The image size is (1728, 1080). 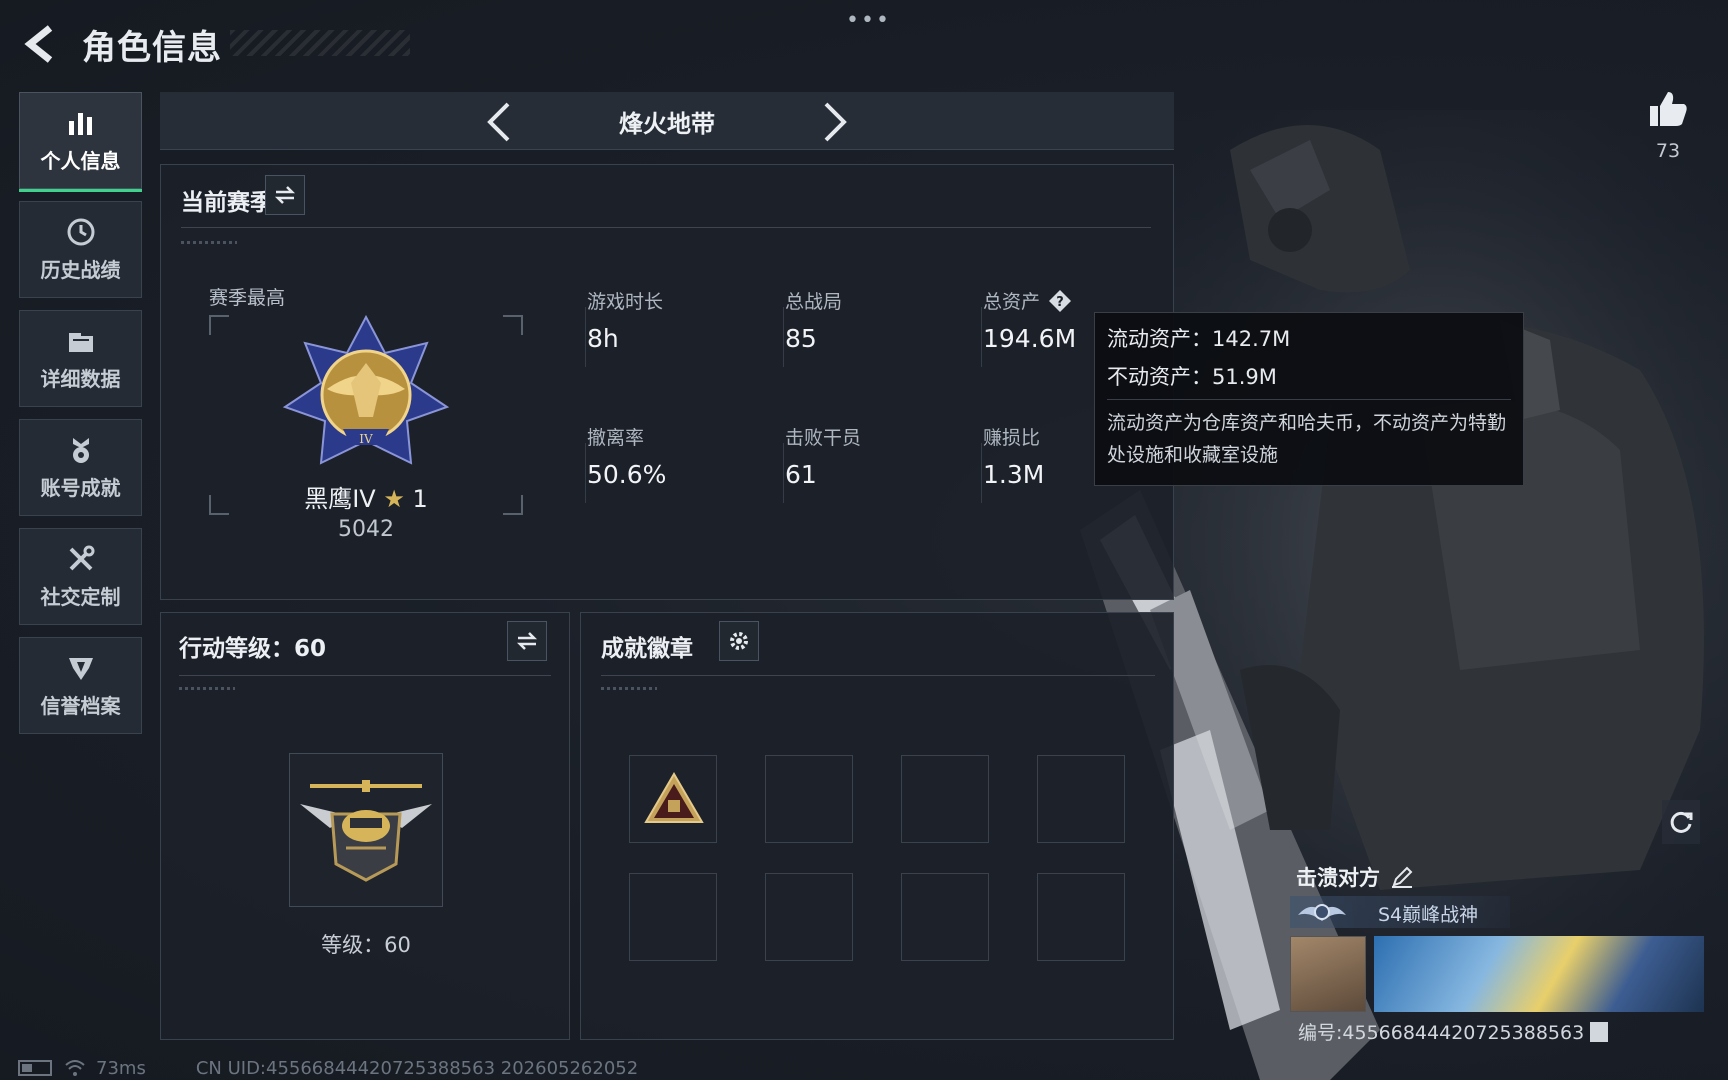 What do you see at coordinates (1307, 439) in the screenshot?
I see `tooltip-description: 流动资产为仓库资产和哈夫币，不动资产为特勤处设施和收藏室设施` at bounding box center [1307, 439].